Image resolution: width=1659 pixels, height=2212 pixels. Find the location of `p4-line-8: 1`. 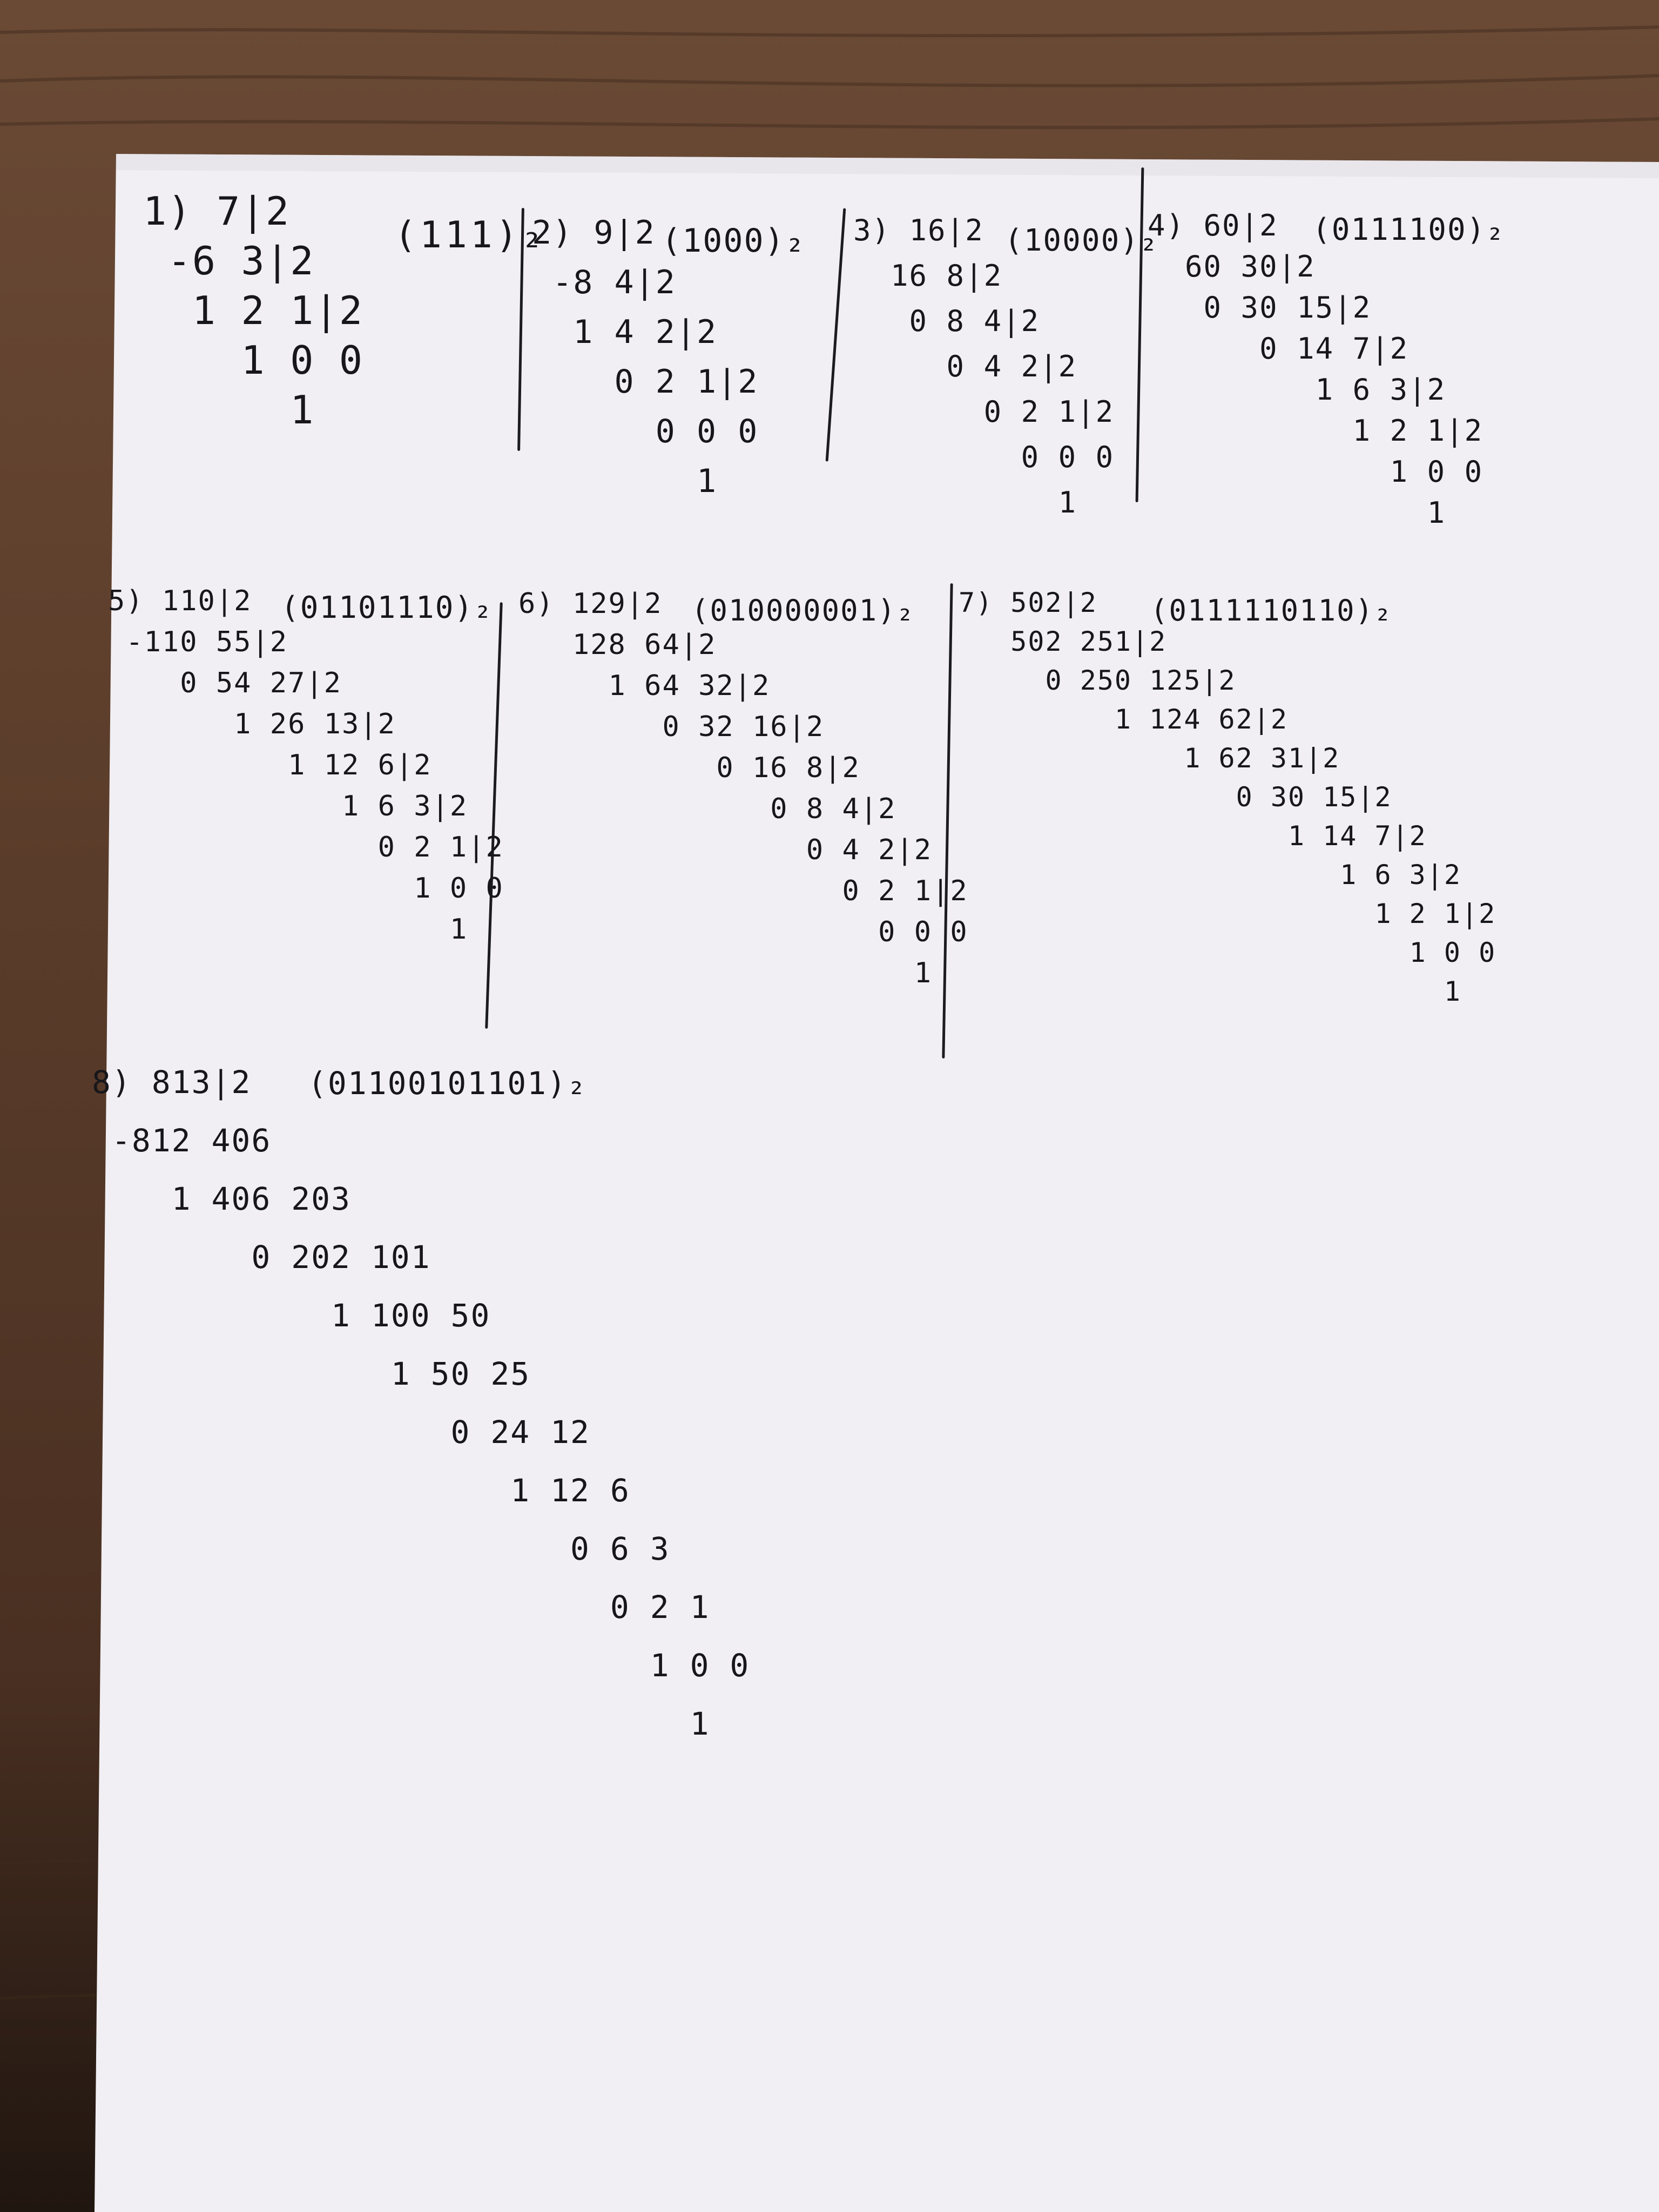

p4-line-8: 1 is located at coordinates (1297, 513).